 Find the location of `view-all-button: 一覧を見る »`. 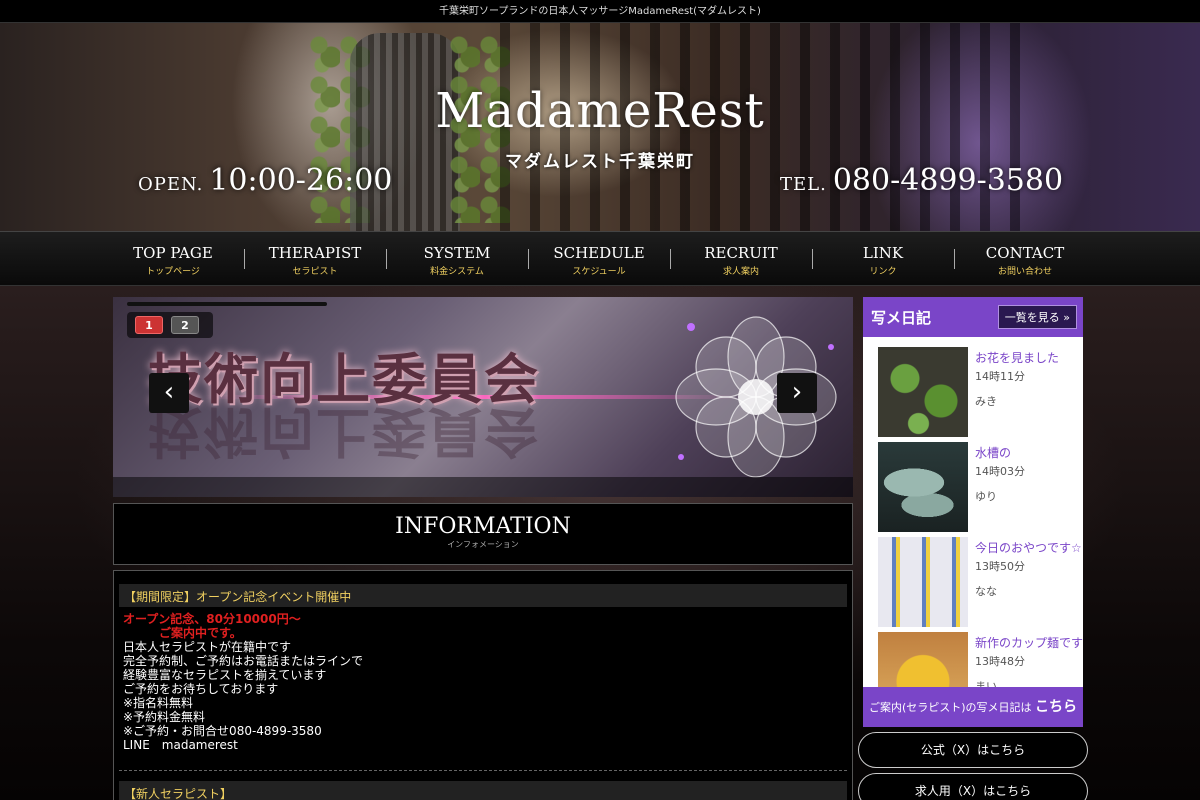

view-all-button: 一覧を見る » is located at coordinates (1037, 317).